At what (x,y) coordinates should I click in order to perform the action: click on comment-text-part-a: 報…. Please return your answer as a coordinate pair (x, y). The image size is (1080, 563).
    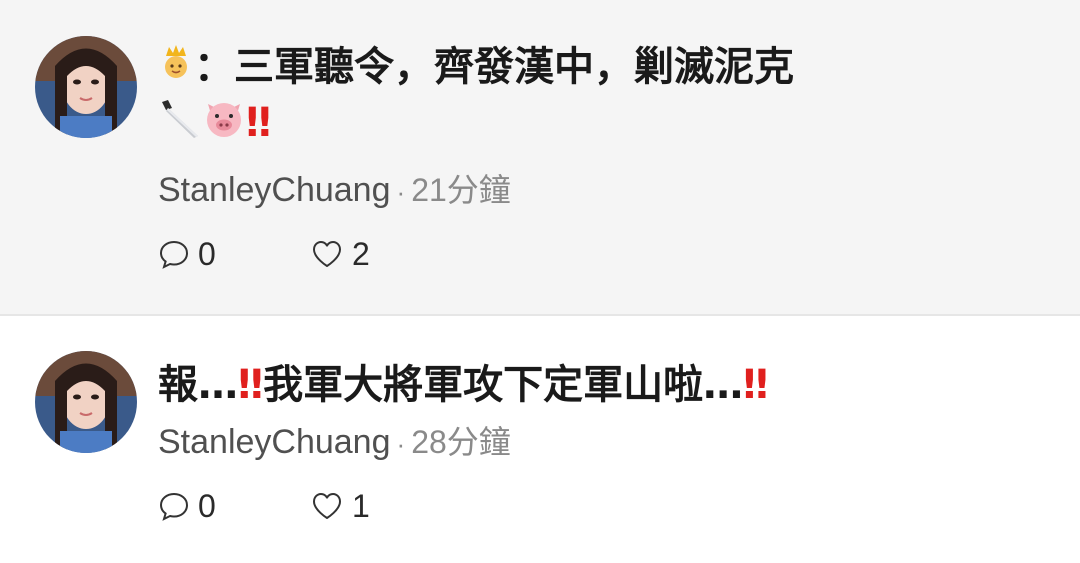
    Looking at the image, I should click on (198, 385).